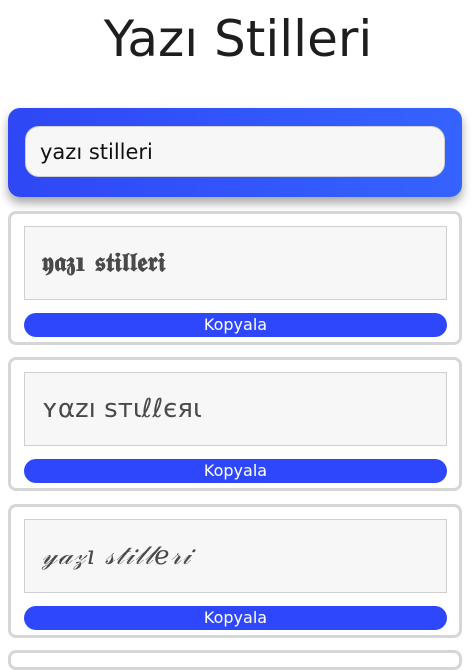 This screenshot has height=670, width=476. I want to click on styled-text-output: 𝓎𝒶𝓏ı 𝓈𝓉𝒾𝓁𝓁𝑒𝓇𝒾, so click(235, 556).